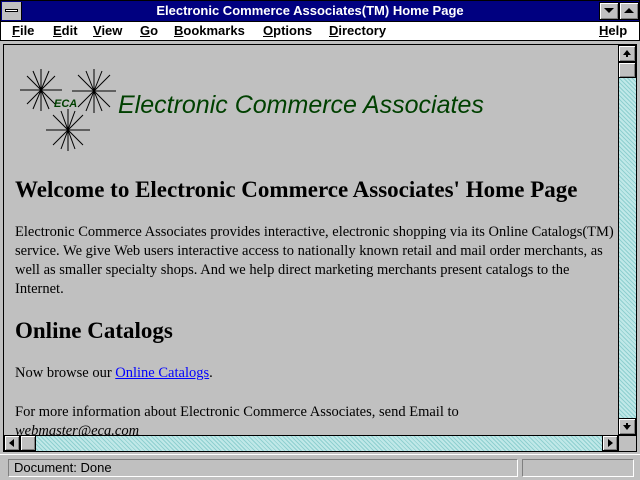  I want to click on status-message: Document: Done, so click(263, 468).